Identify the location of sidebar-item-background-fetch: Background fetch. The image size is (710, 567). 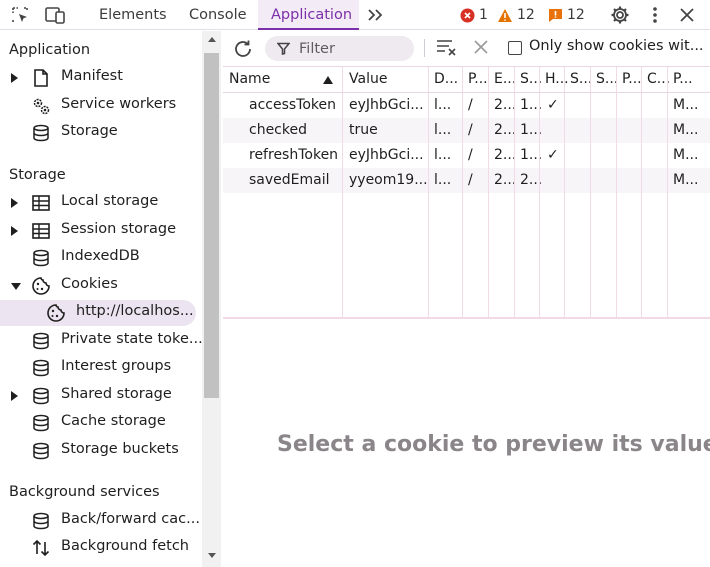
(100, 548).